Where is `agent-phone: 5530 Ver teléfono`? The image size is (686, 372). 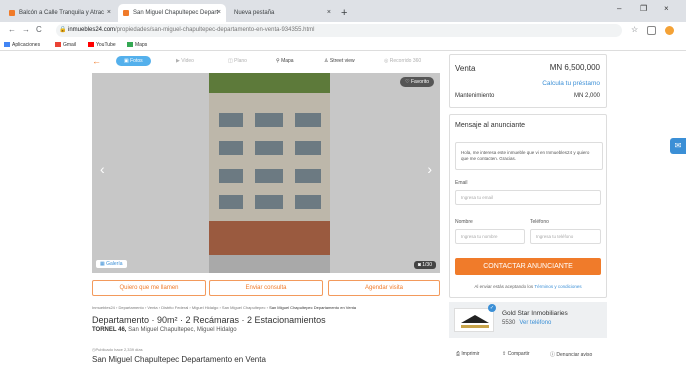 agent-phone: 5530 Ver teléfono is located at coordinates (527, 323).